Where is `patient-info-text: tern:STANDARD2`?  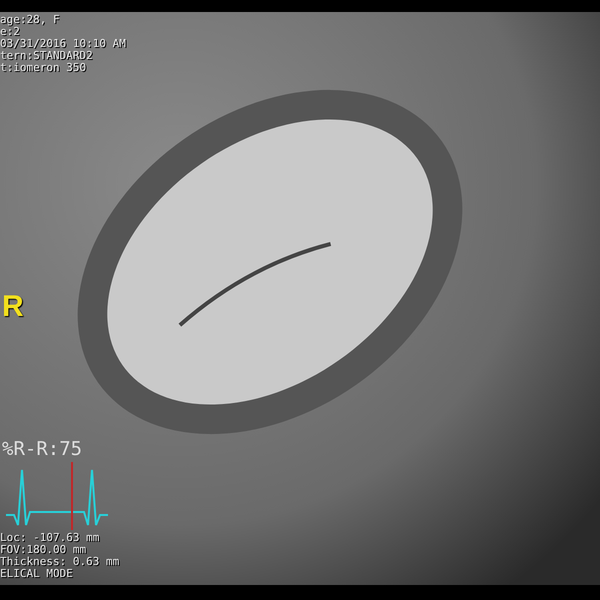
patient-info-text: tern:STANDARD2 is located at coordinates (47, 56).